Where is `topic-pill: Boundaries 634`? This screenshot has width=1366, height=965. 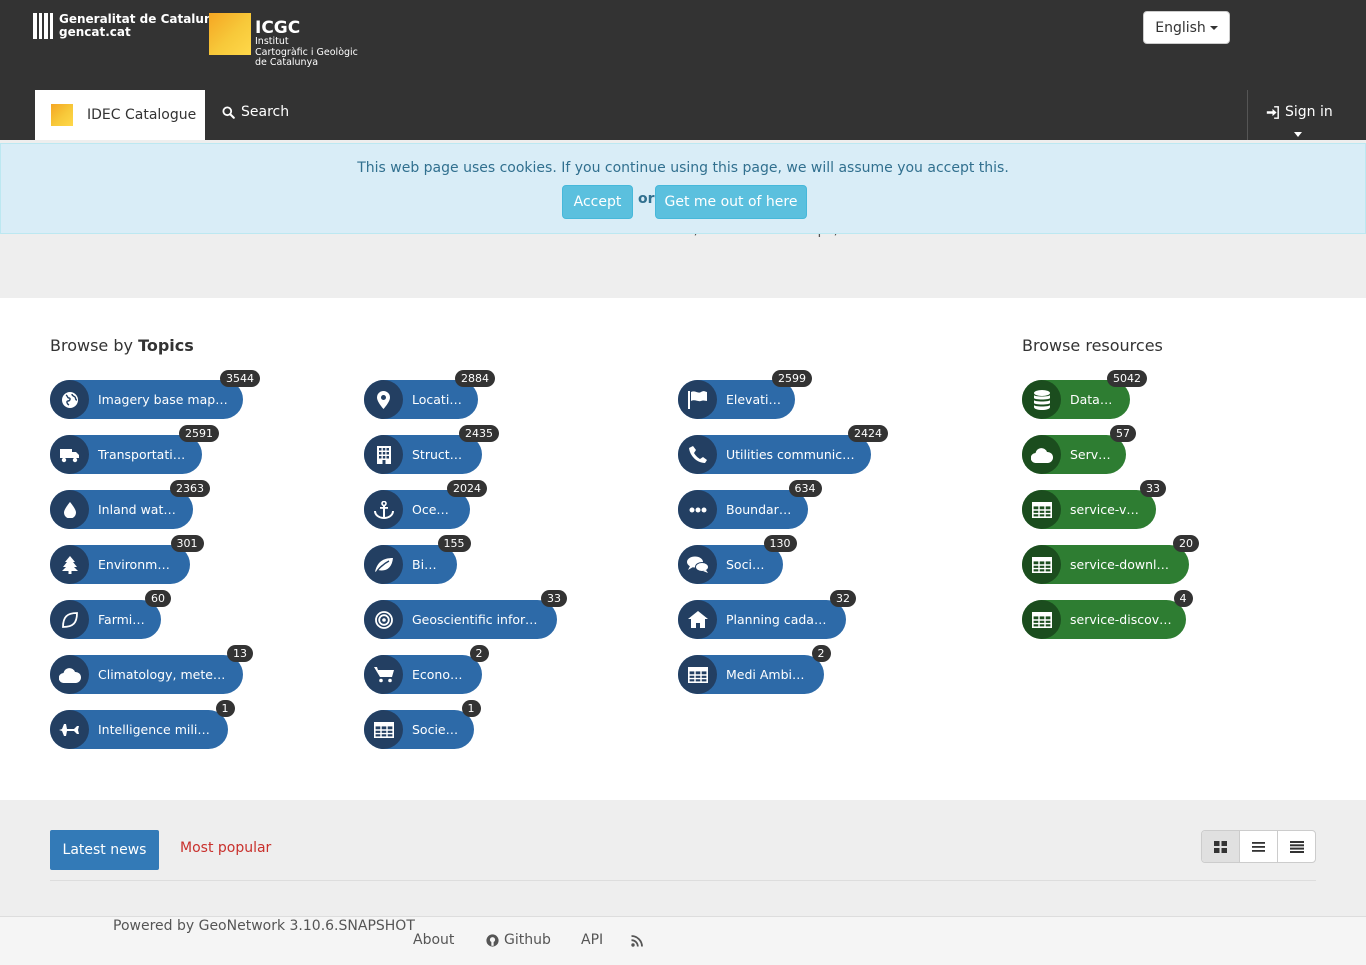
topic-pill: Boundaries 634 is located at coordinates (750, 504).